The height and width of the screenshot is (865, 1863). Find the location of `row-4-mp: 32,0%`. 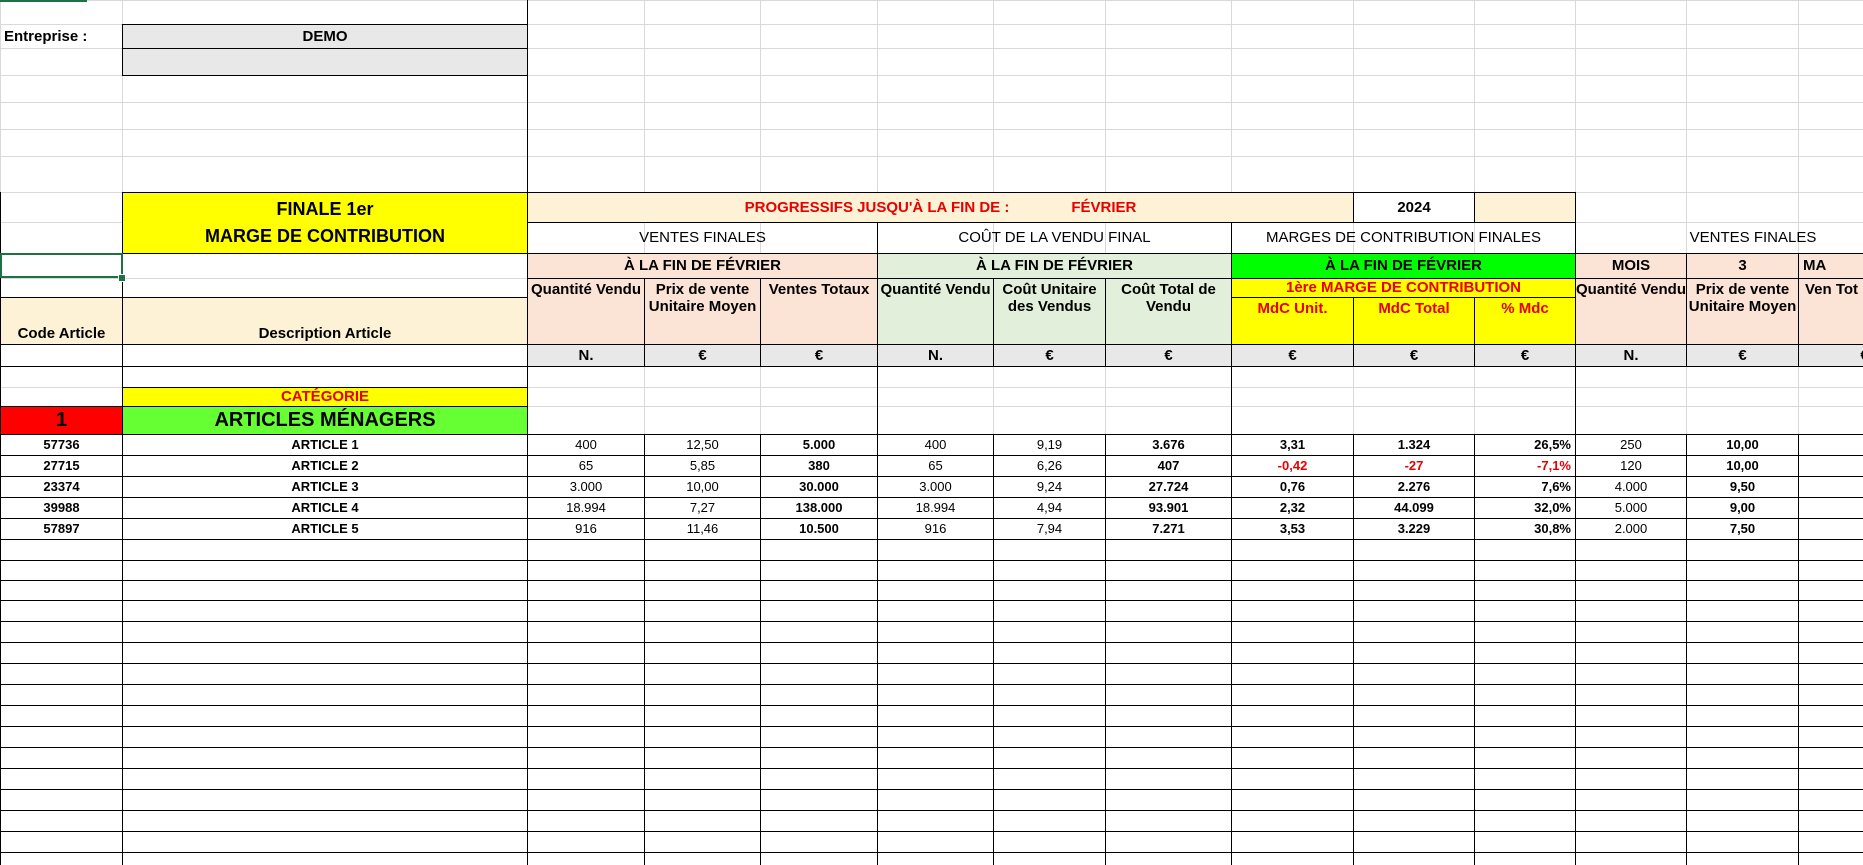

row-4-mp: 32,0% is located at coordinates (1525, 508).